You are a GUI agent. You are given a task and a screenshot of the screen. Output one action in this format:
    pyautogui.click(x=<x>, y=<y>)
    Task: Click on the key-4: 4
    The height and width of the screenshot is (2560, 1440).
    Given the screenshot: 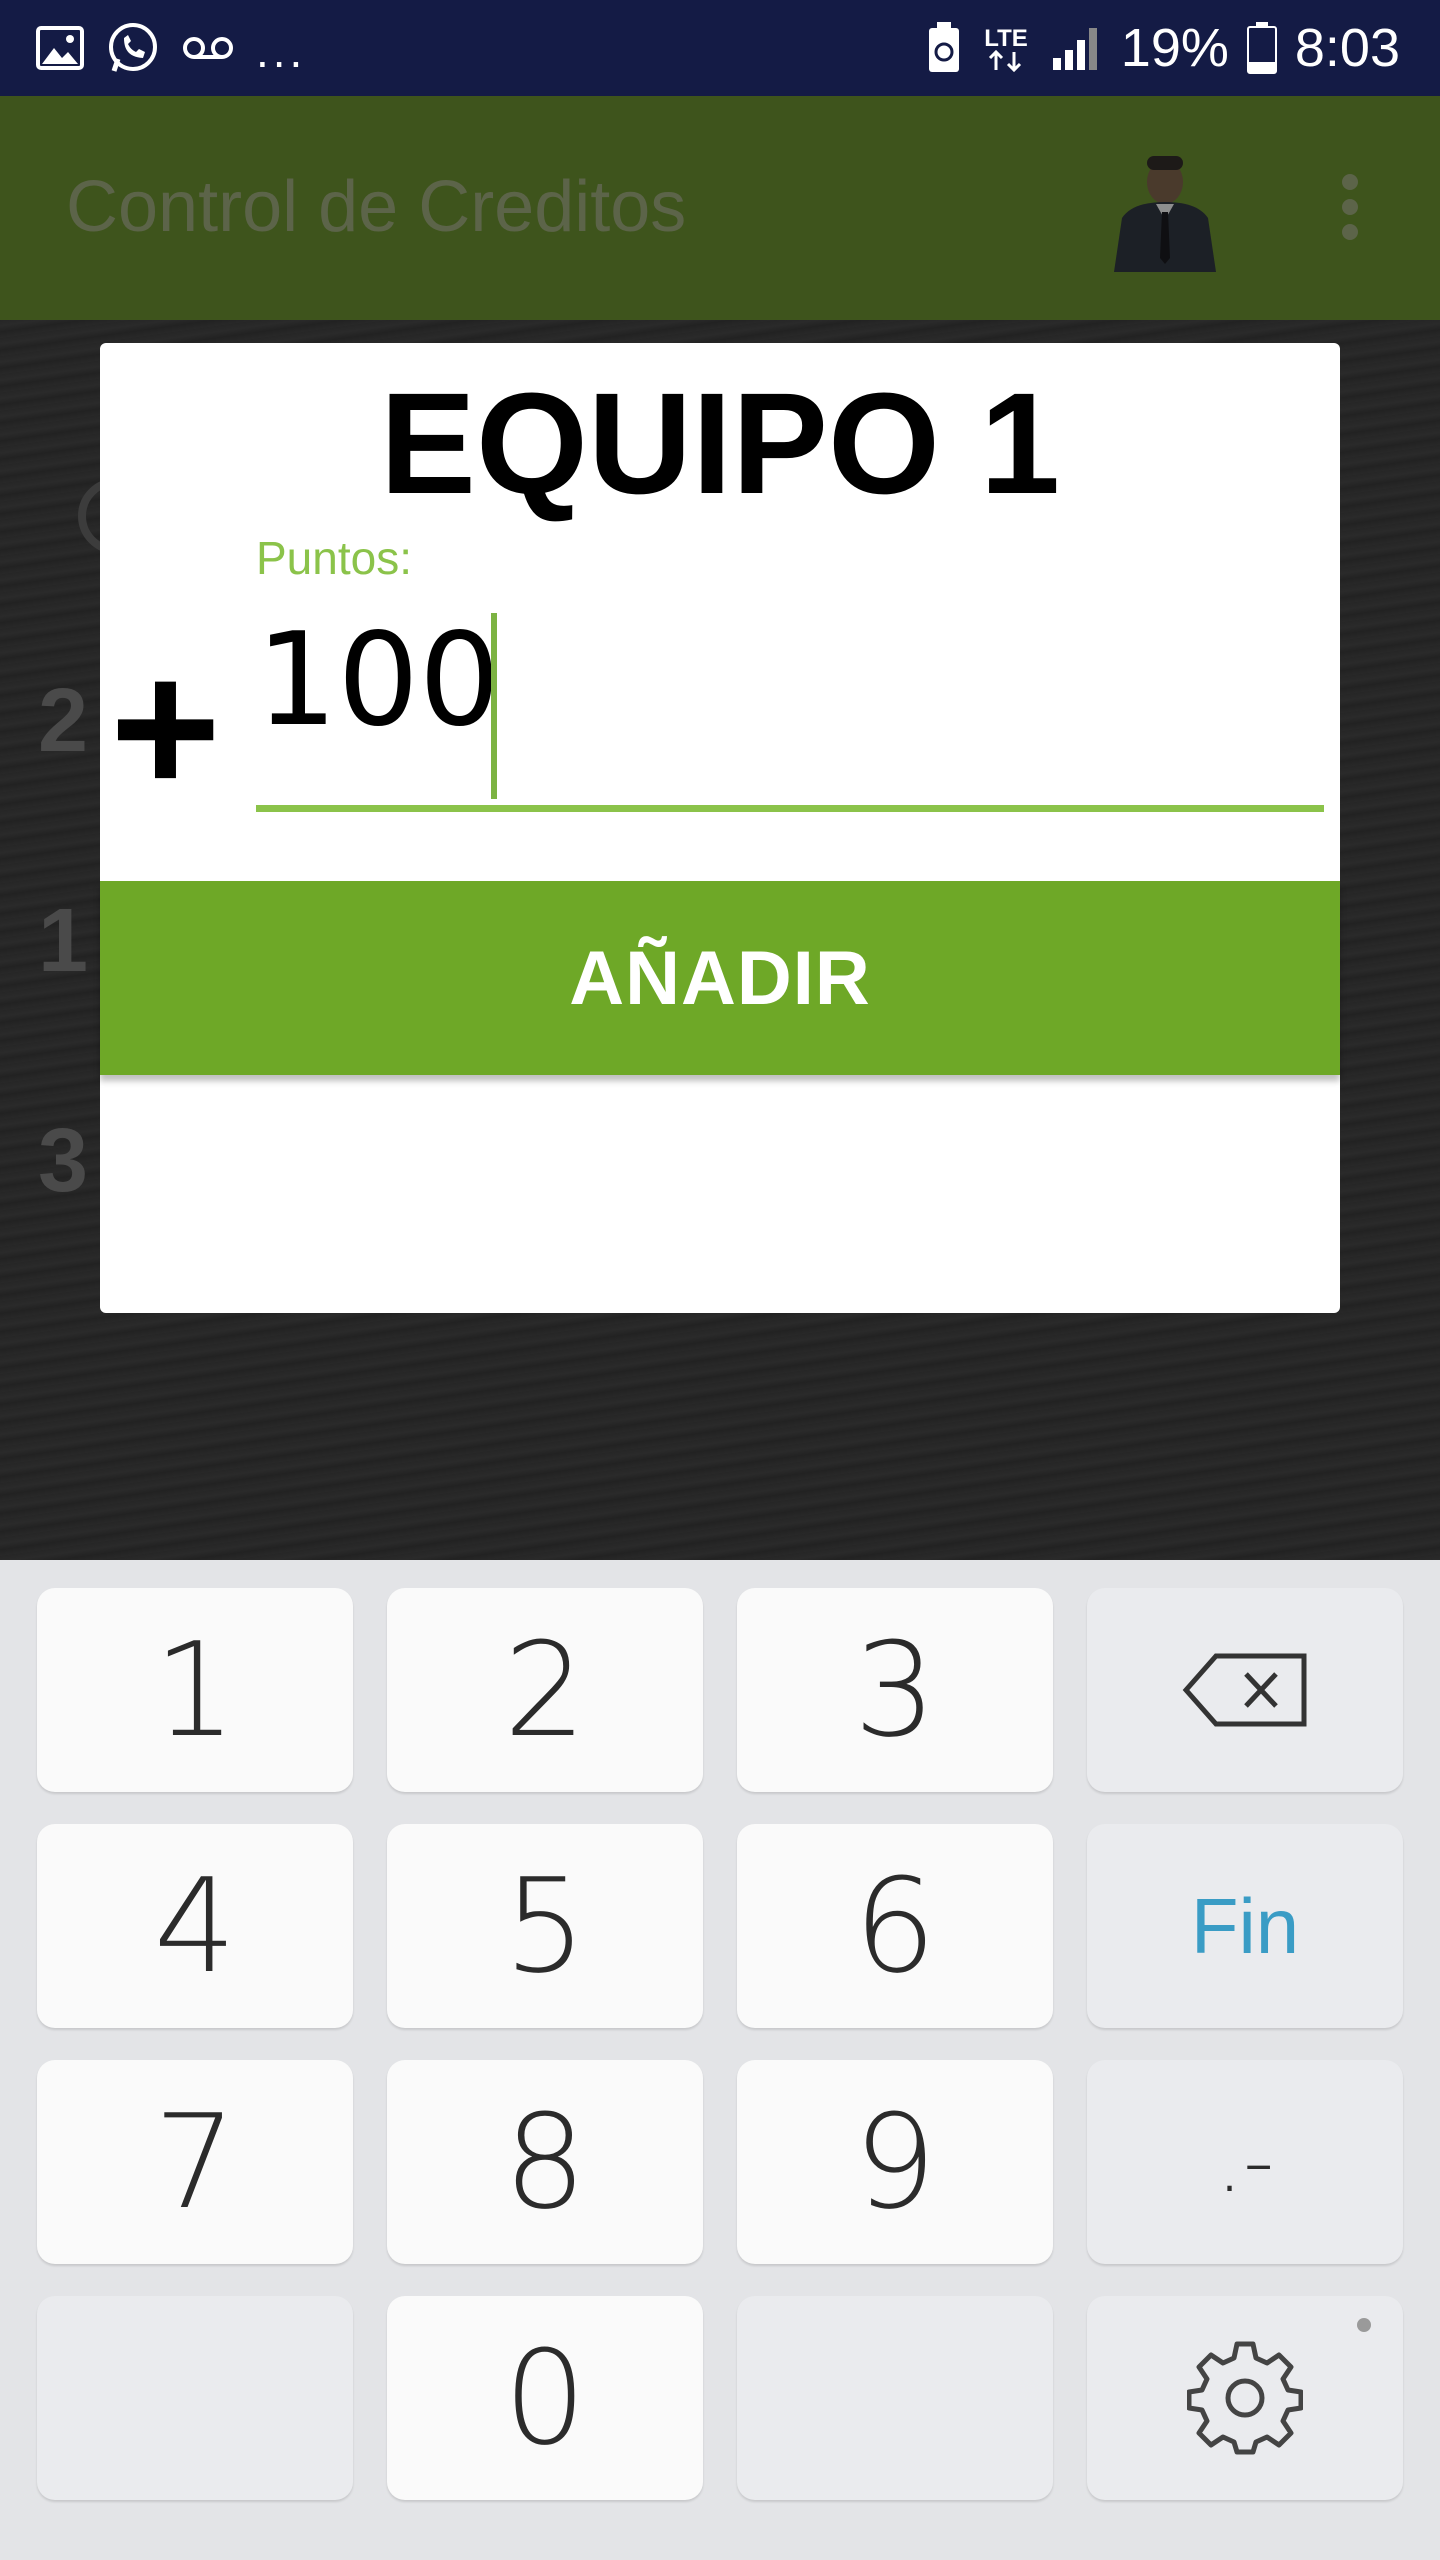 What is the action you would take?
    pyautogui.click(x=195, y=1926)
    